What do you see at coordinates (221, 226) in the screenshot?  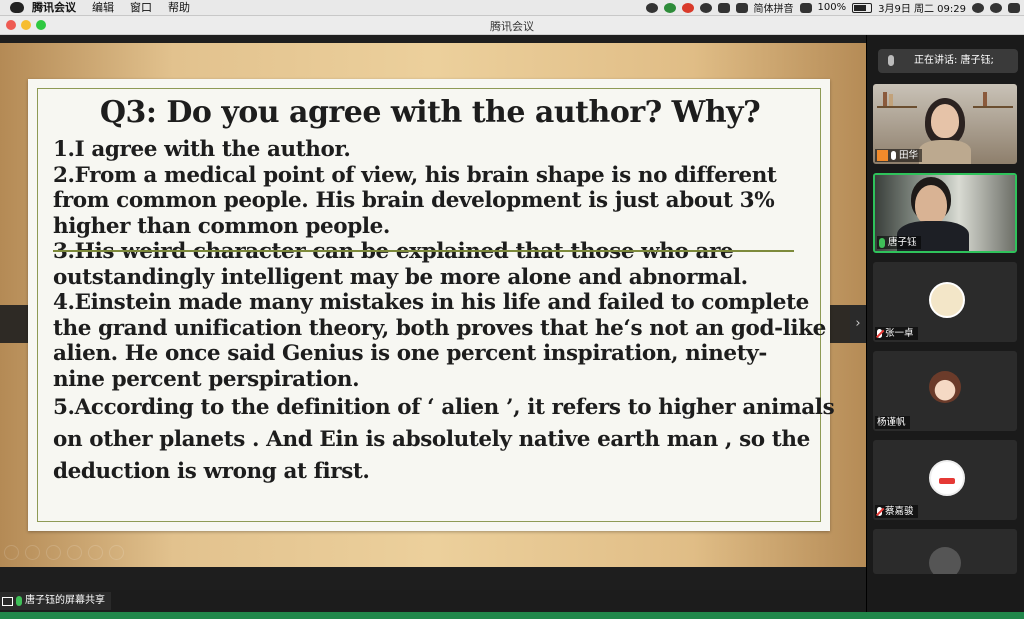 I see `slide-line: higher than common people.` at bounding box center [221, 226].